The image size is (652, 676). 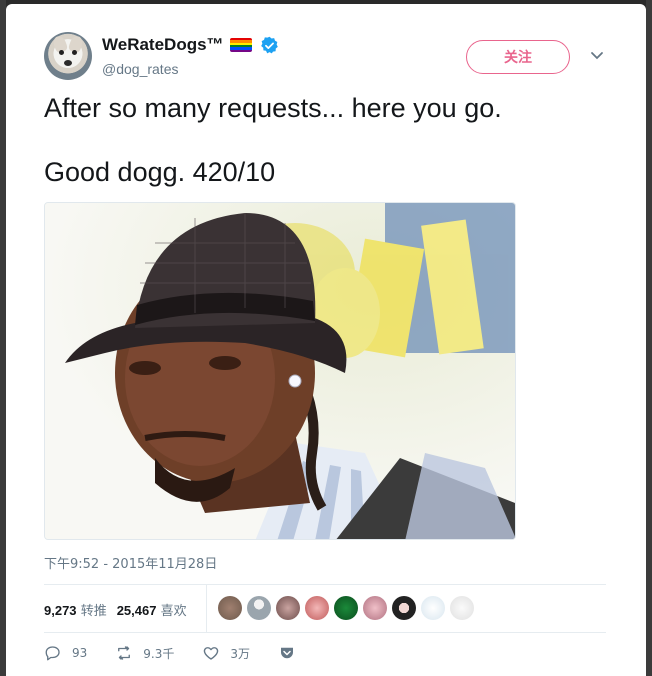 I want to click on reply-count: 93, so click(x=80, y=653).